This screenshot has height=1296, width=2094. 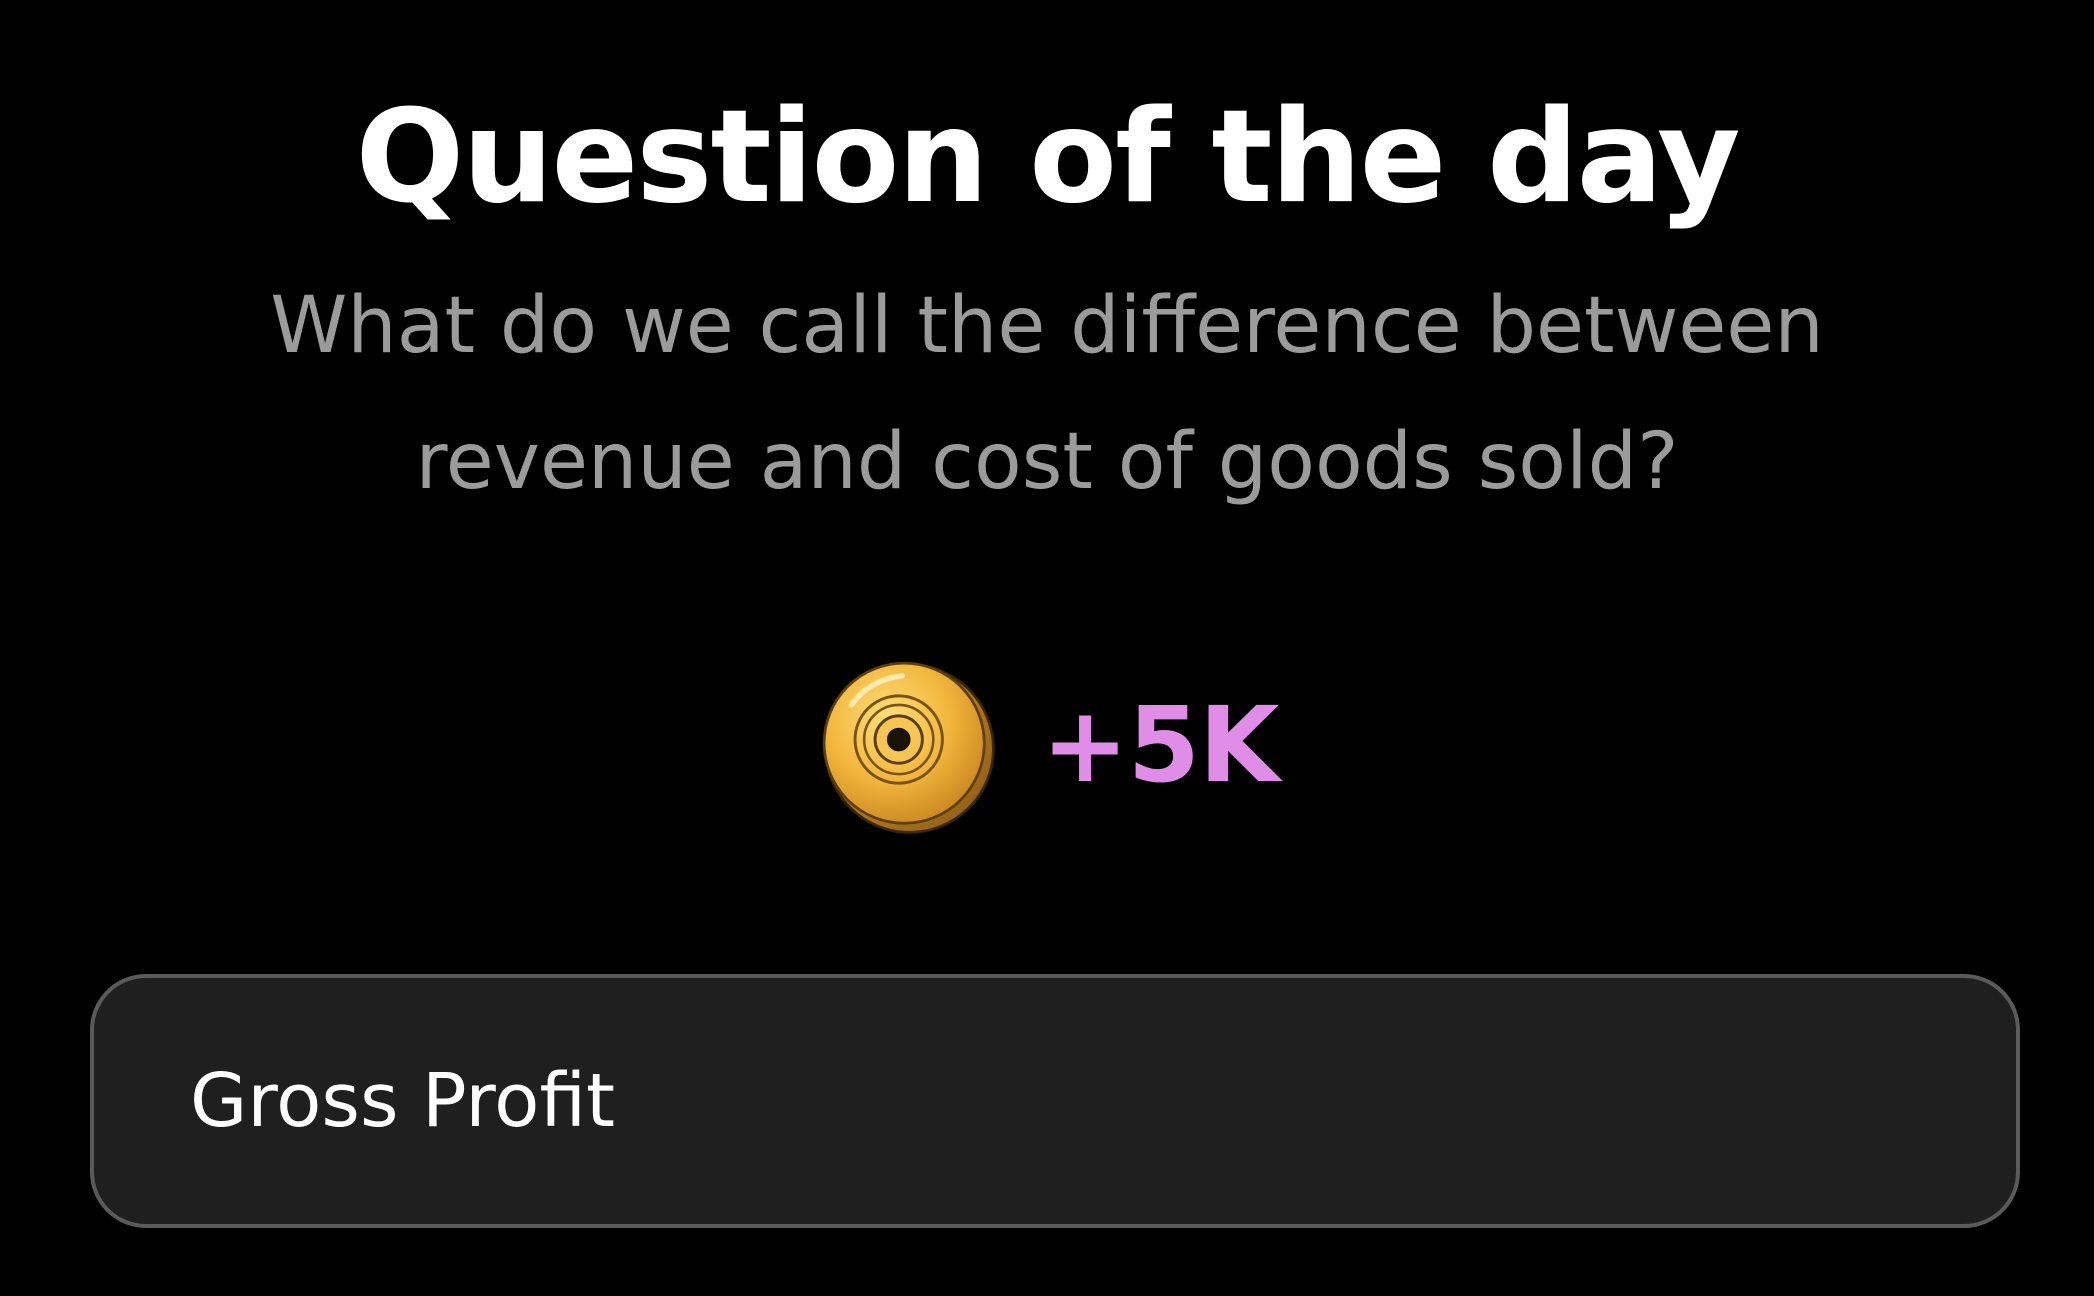 What do you see at coordinates (909, 747) in the screenshot?
I see `gold-coin-icon` at bounding box center [909, 747].